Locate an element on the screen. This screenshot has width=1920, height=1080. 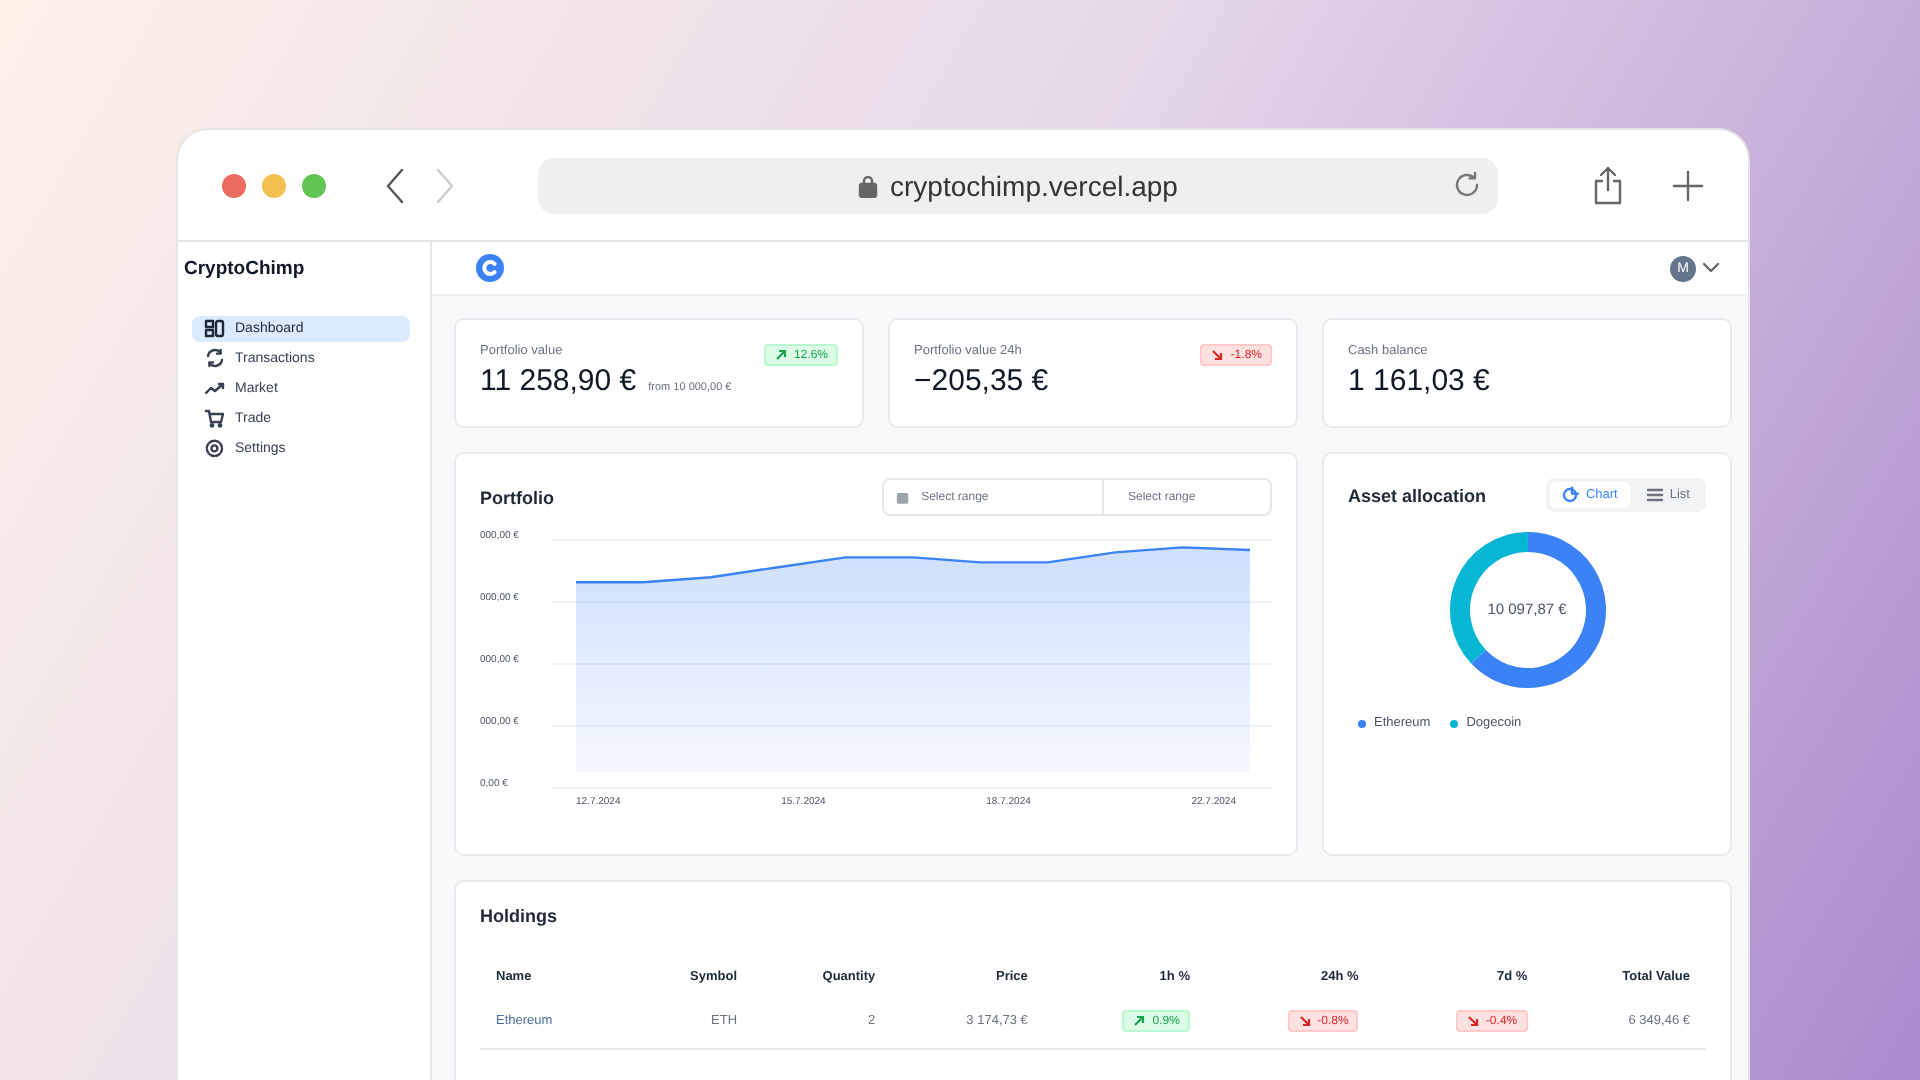
card-title: Asset allocation is located at coordinates (1417, 495).